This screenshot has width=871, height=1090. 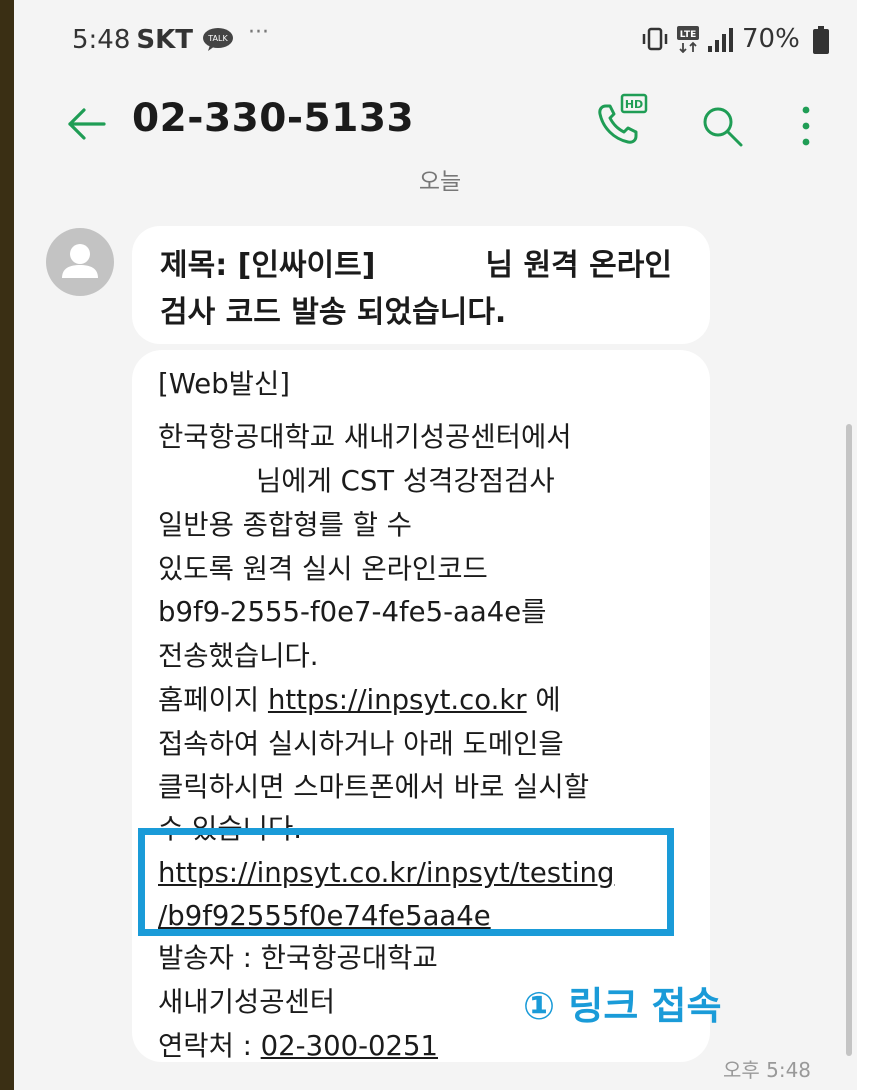 I want to click on battery-percentage: 70%, so click(x=771, y=39).